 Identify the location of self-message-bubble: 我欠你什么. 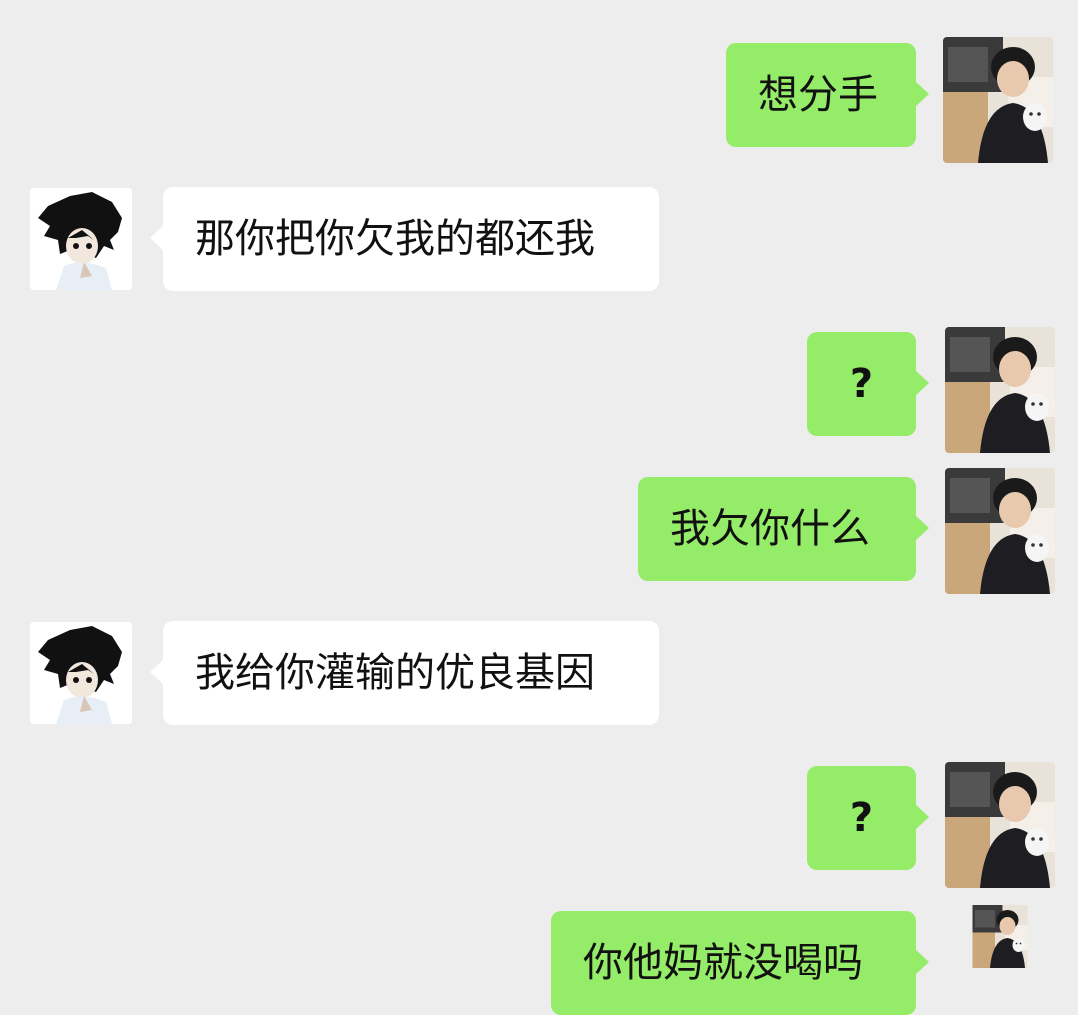
(783, 529).